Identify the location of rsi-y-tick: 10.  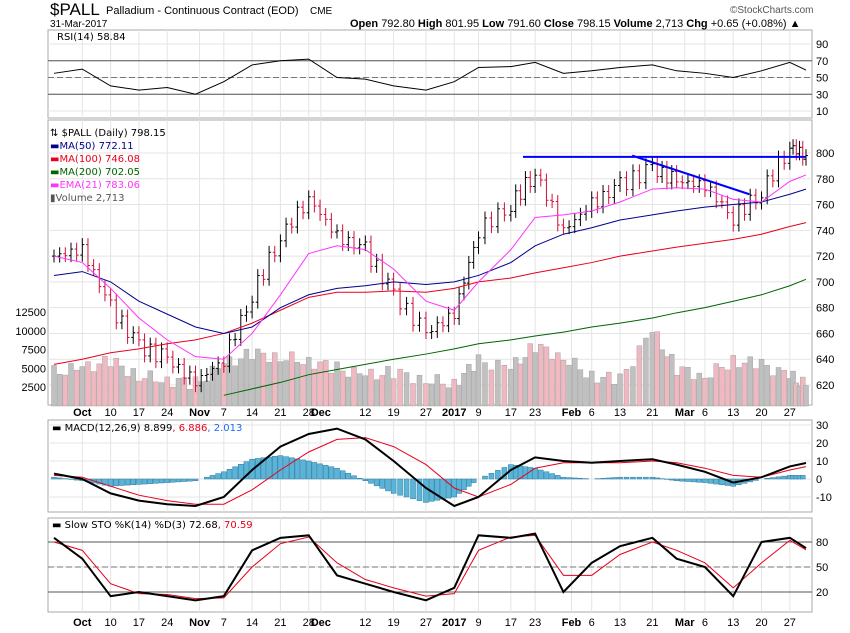
(822, 112).